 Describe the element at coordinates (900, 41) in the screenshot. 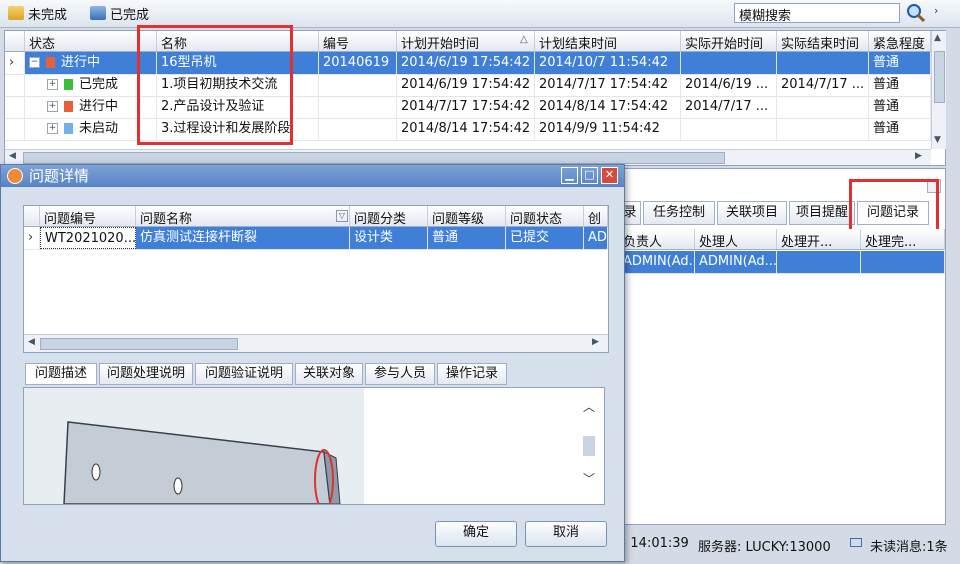

I see `col-urgency-header: 紧急程度` at that location.